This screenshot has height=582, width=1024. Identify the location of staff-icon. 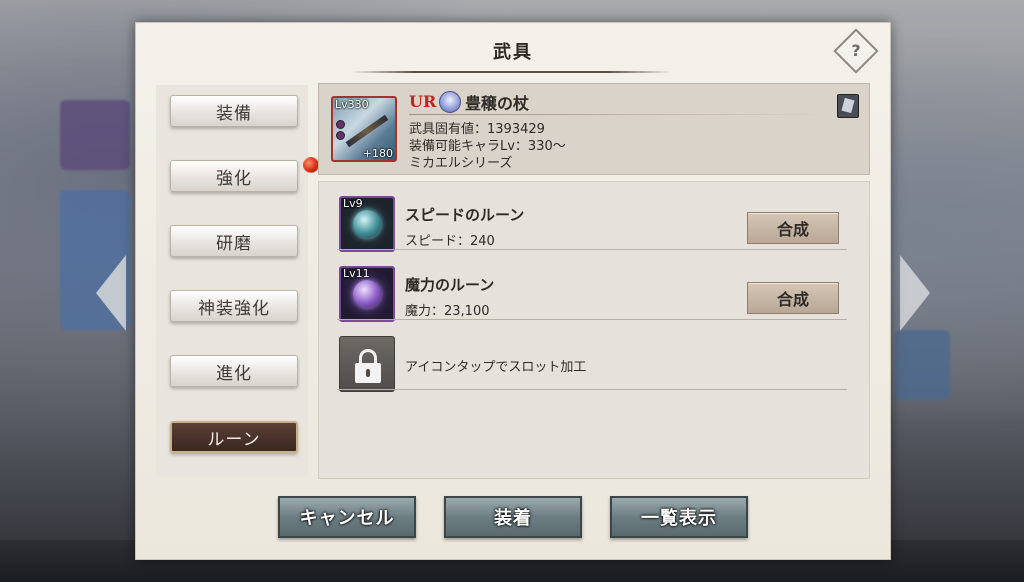
(367, 131).